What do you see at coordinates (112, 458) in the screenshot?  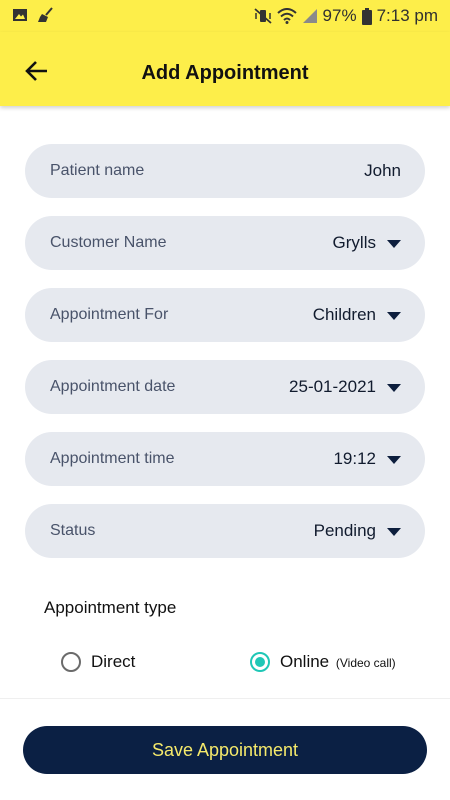 I see `field-label: Appointment time` at bounding box center [112, 458].